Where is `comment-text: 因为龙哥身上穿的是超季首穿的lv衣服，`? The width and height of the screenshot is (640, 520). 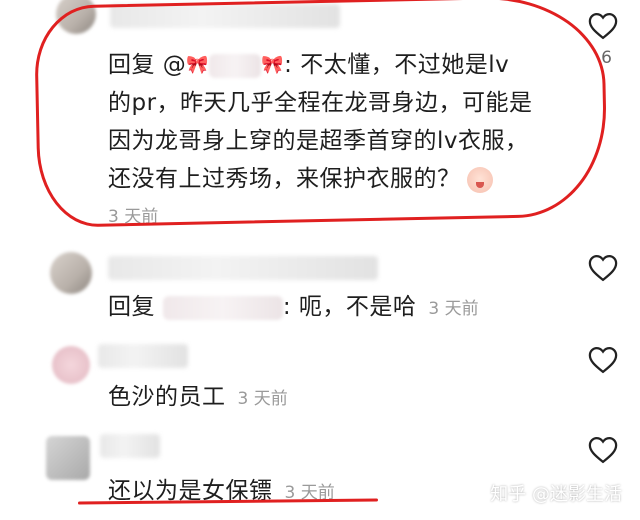
comment-text: 因为龙哥身上穿的是超季首穿的lv衣服， is located at coordinates (318, 141).